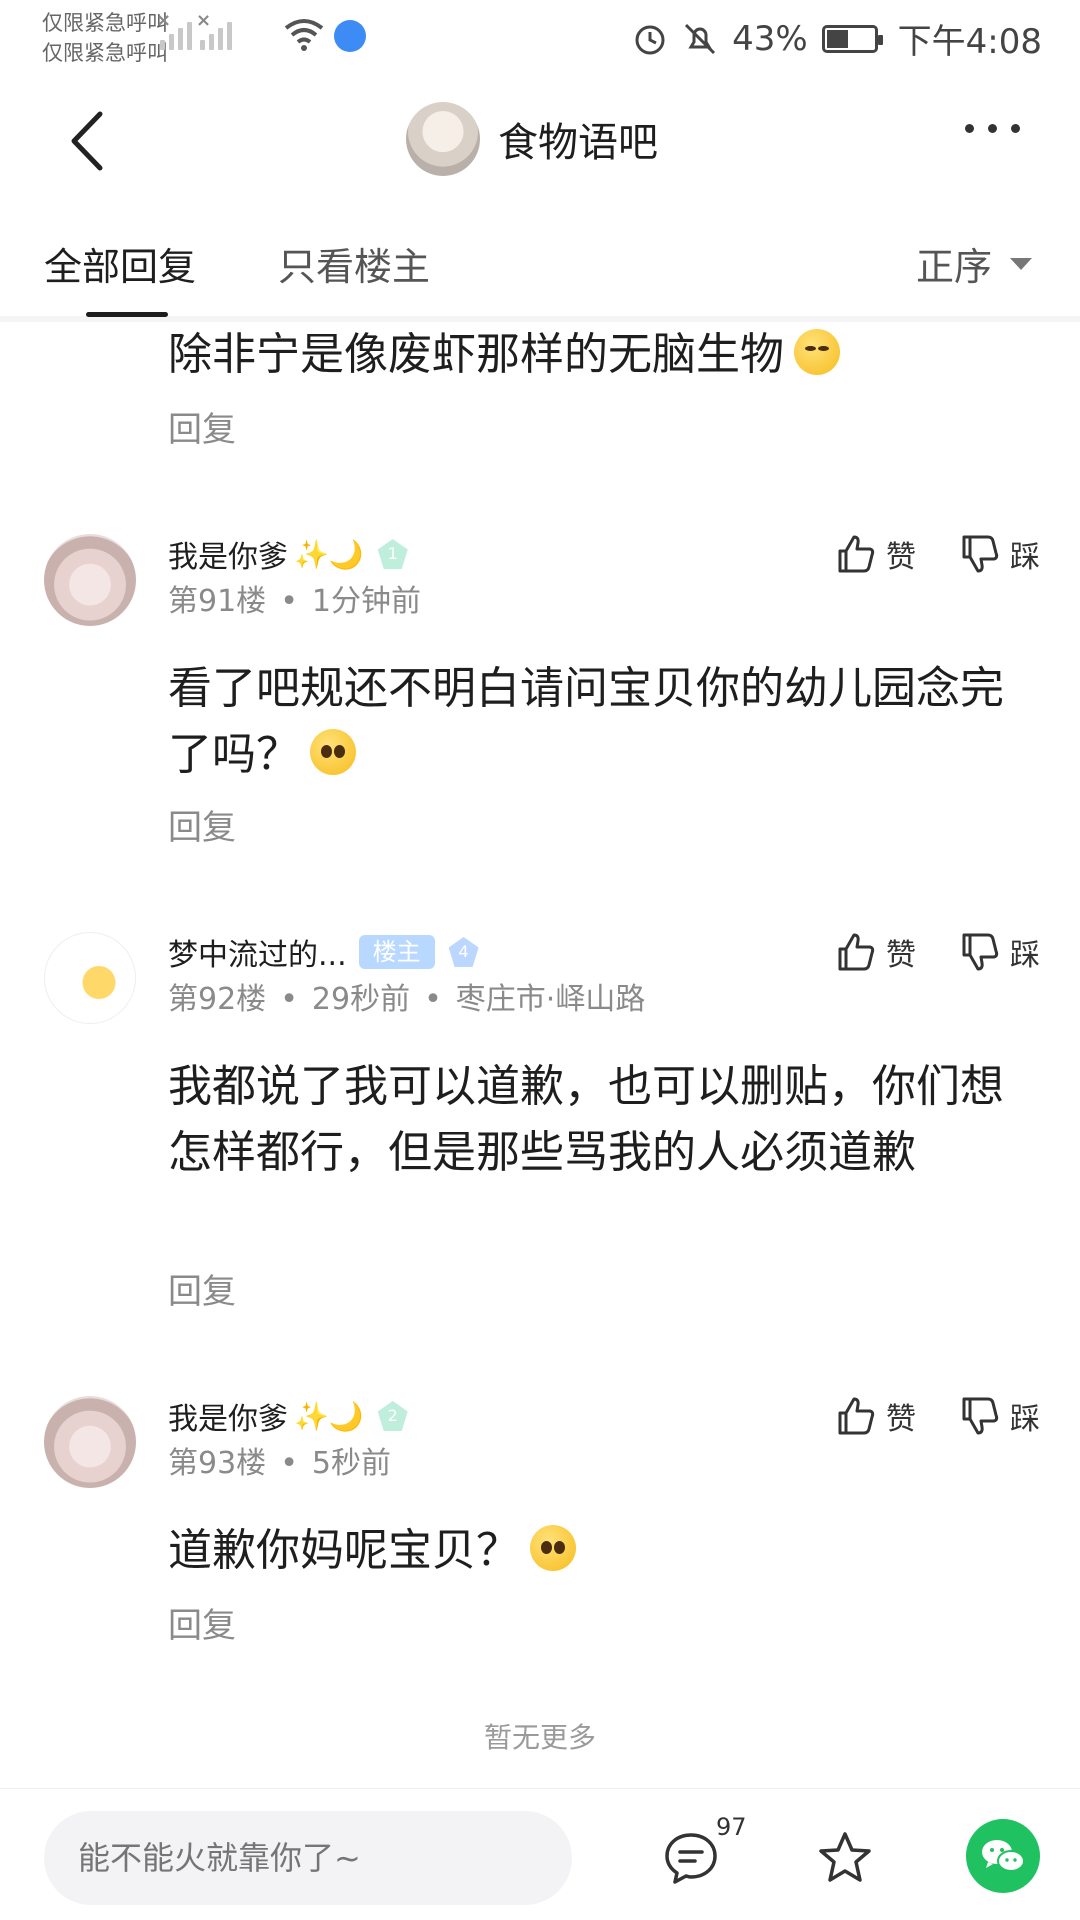 The height and width of the screenshot is (1920, 1080). Describe the element at coordinates (176, 32) in the screenshot. I see `signal-icon` at that location.